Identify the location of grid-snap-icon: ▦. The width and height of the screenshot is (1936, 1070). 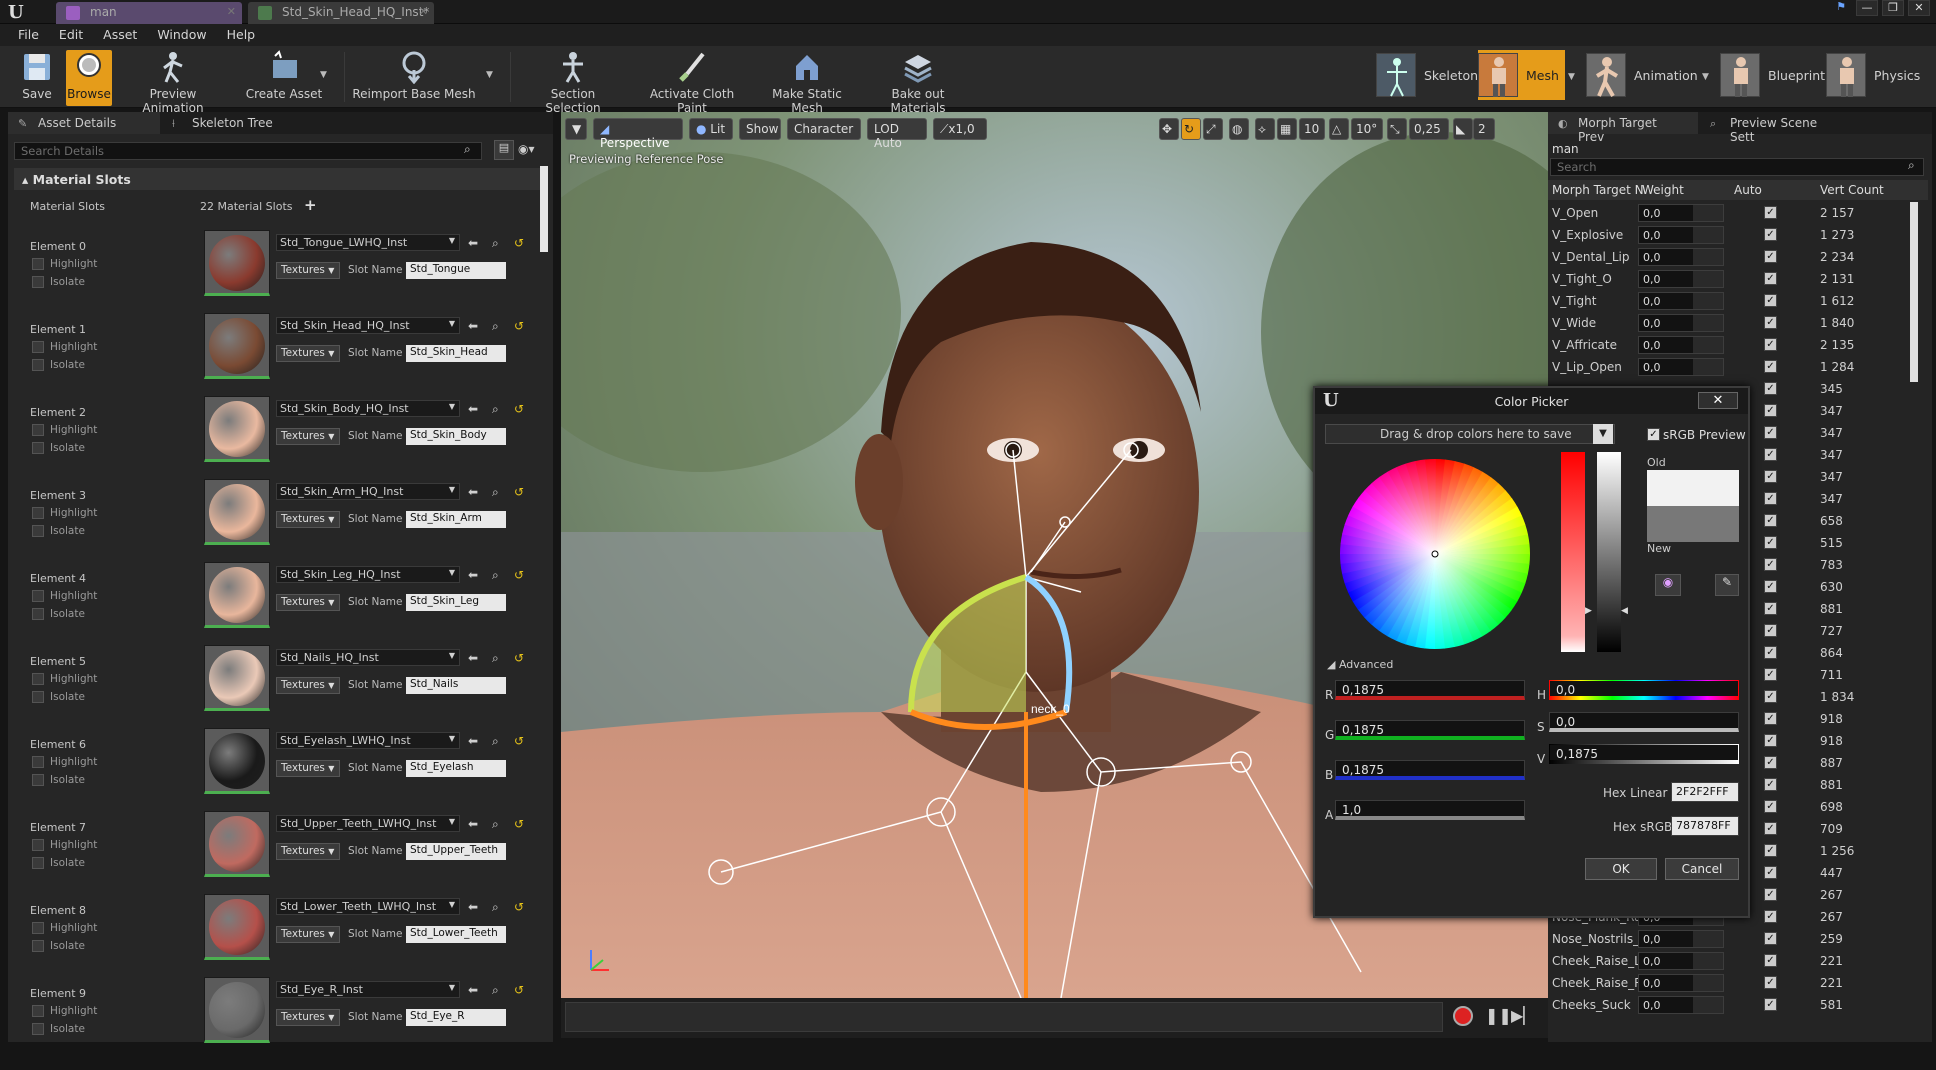
(1287, 129).